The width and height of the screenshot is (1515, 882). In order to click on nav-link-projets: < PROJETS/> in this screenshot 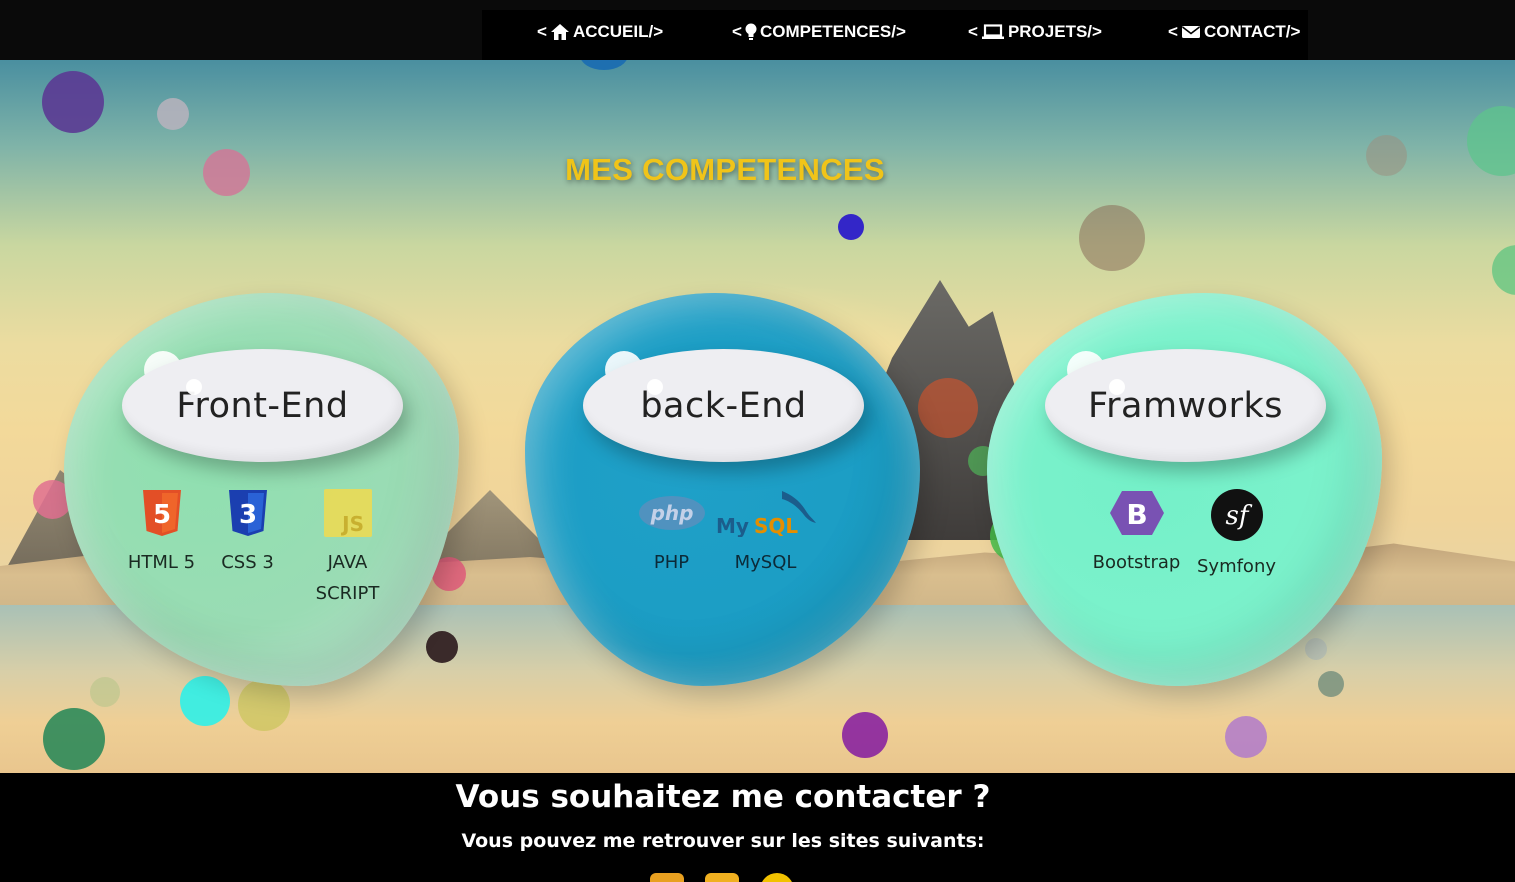, I will do `click(1035, 32)`.